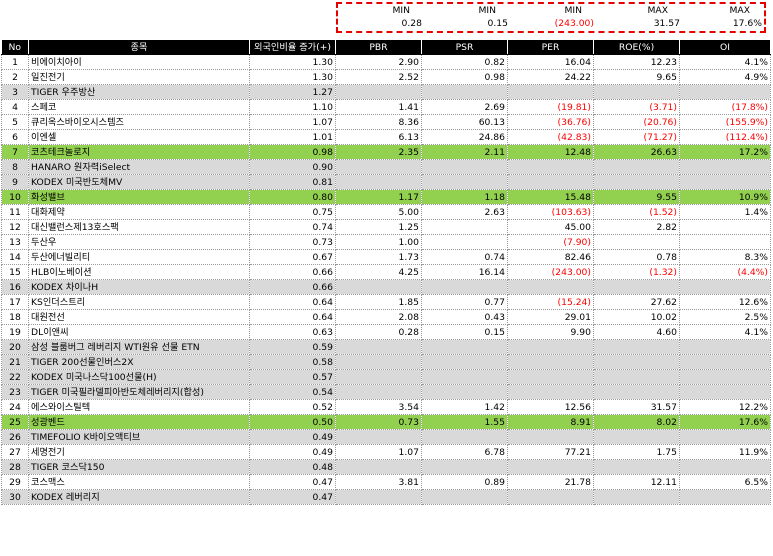 The image size is (773, 556). What do you see at coordinates (292, 287) in the screenshot?
I see `foreign-ratio-cell: 0.66` at bounding box center [292, 287].